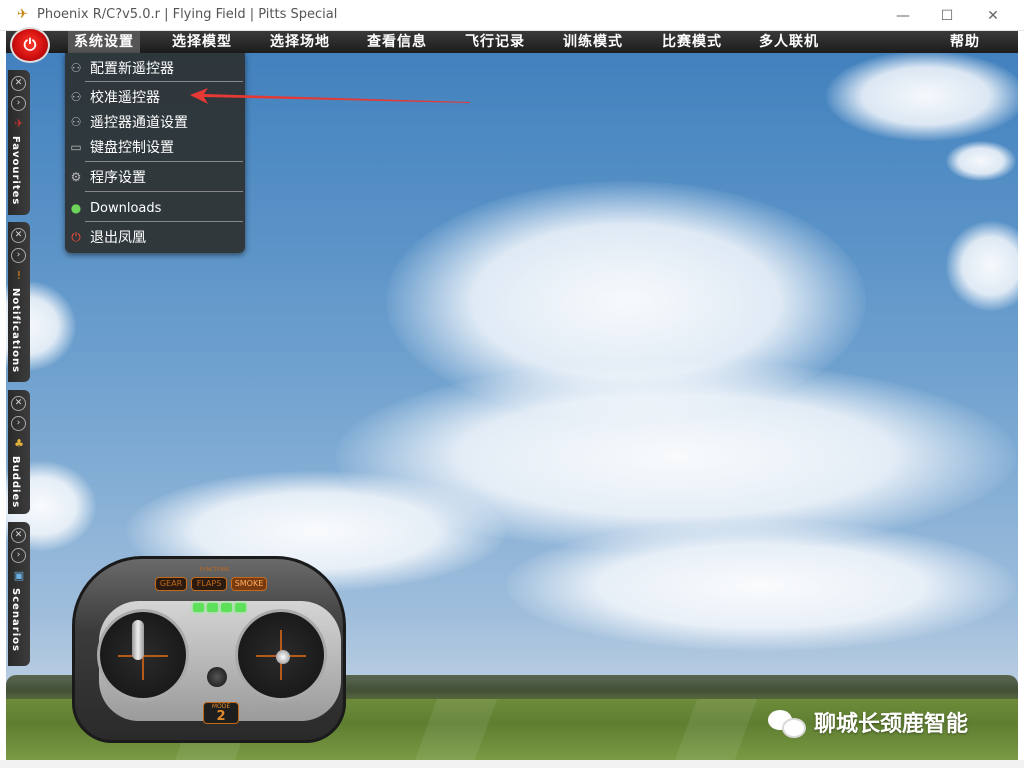 The image size is (1024, 768). Describe the element at coordinates (249, 584) in the screenshot. I see `smoke-switch: SMOKE` at that location.